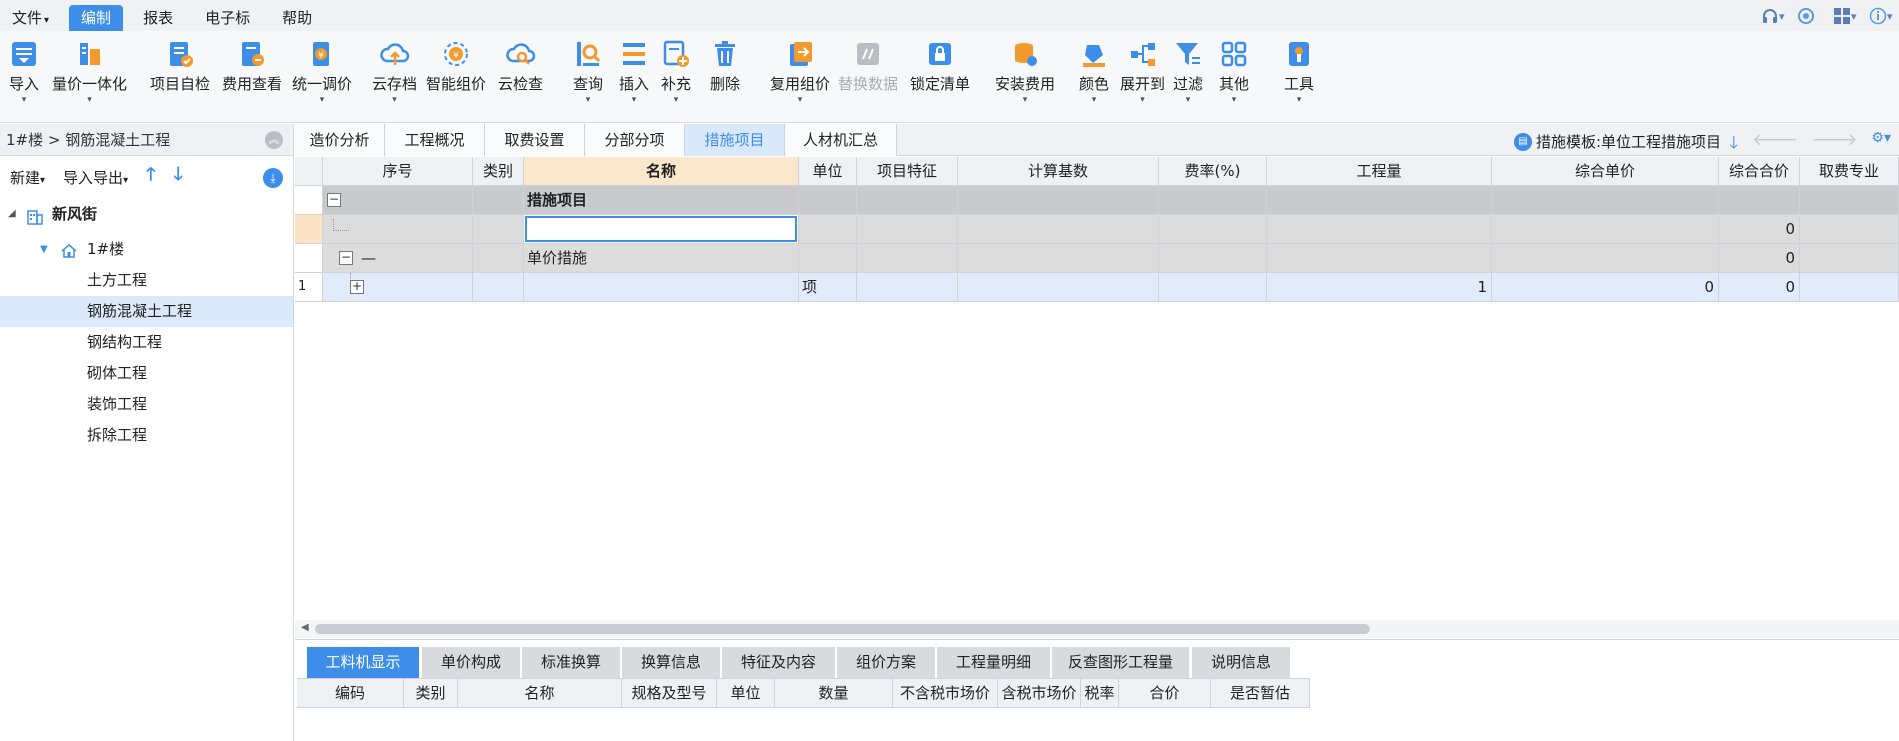  I want to click on tab-pricing-plan: 组价方案, so click(886, 662).